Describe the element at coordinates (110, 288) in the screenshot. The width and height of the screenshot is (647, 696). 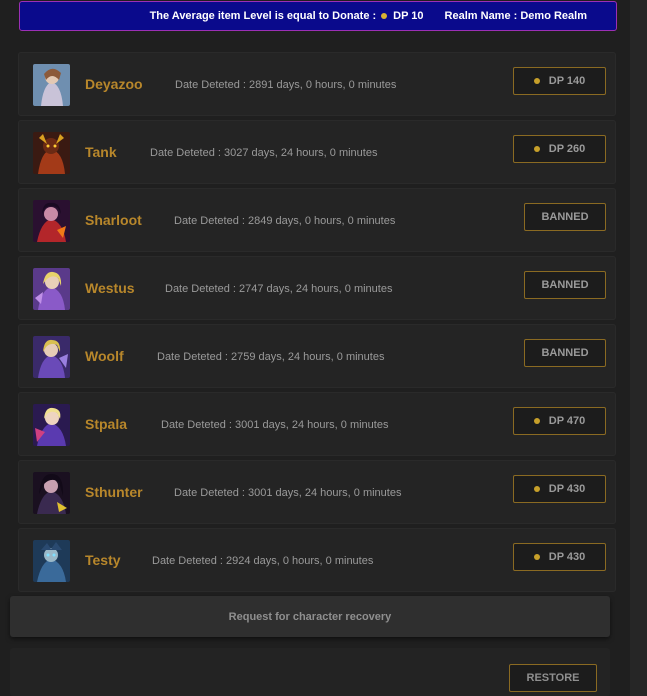
I see `character-name: Westus` at that location.